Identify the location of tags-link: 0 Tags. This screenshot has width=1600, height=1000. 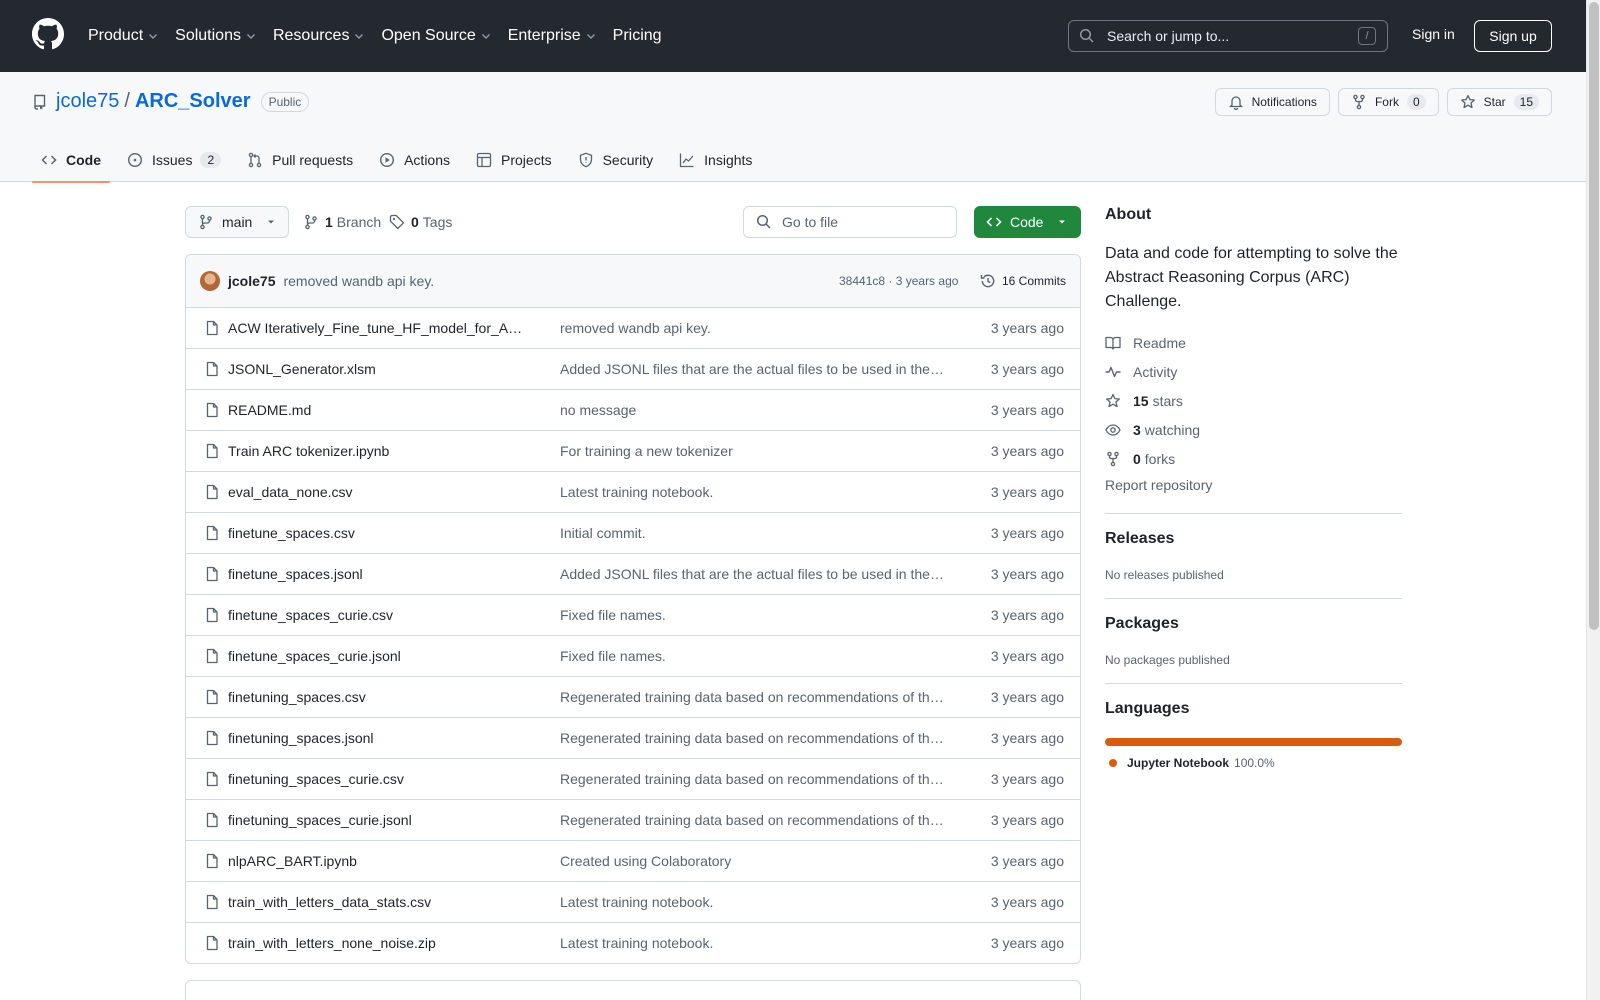
(420, 222).